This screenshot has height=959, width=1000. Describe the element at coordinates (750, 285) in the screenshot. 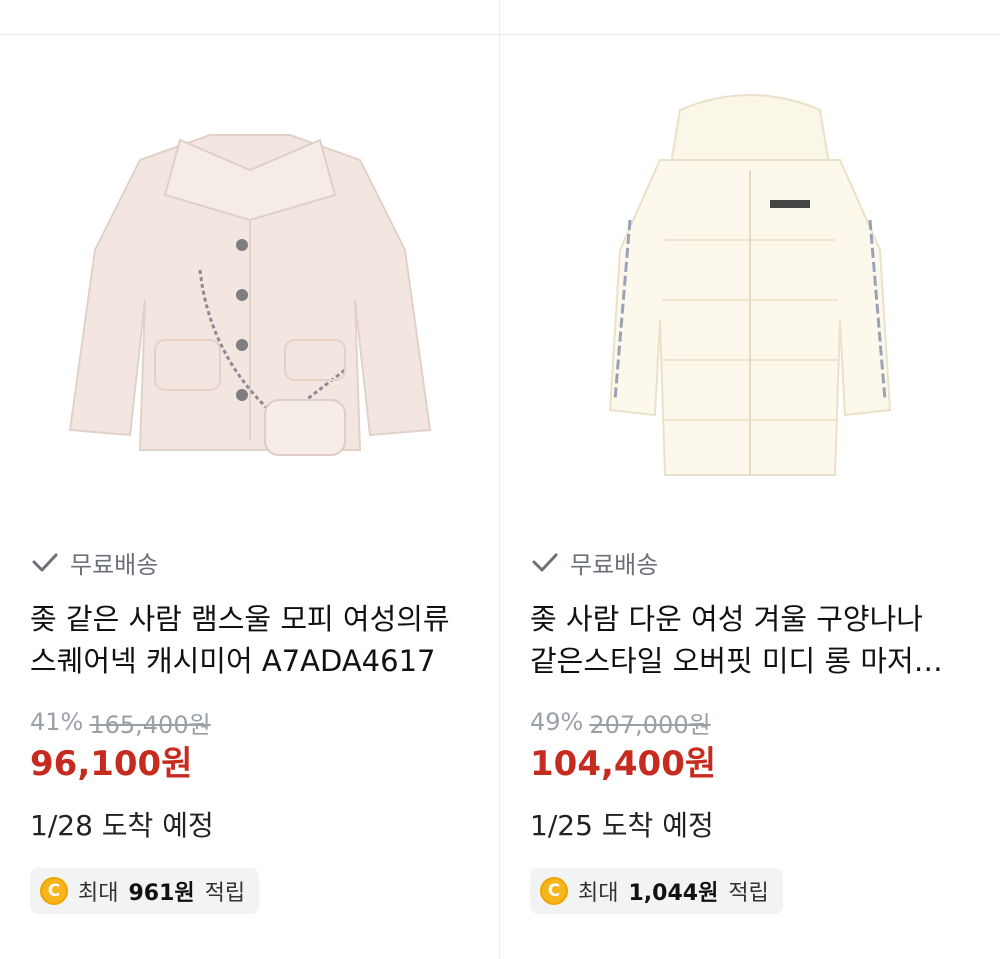

I see `coat-image` at that location.